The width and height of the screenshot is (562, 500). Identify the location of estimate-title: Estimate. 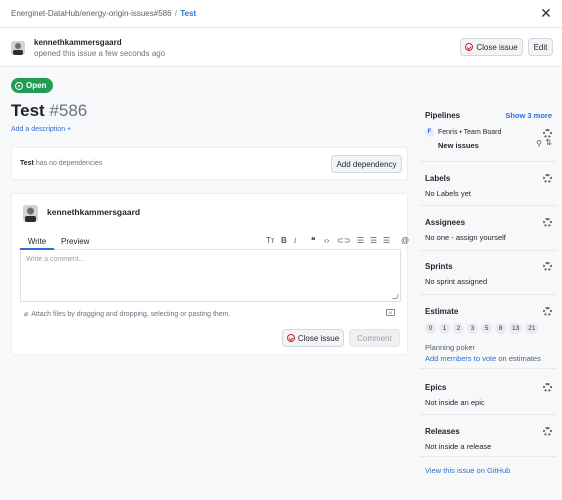
(442, 311).